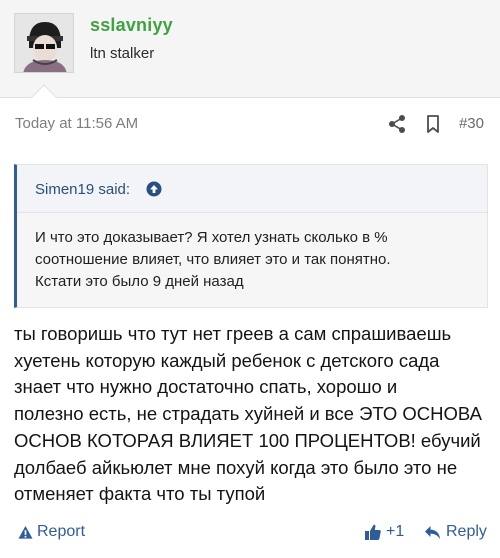  Describe the element at coordinates (250, 124) in the screenshot. I see `post-meta: Today at 11:56 AM #30` at that location.